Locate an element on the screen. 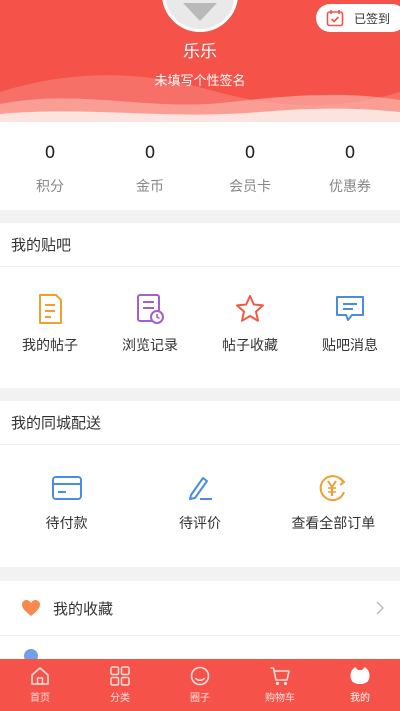 The height and width of the screenshot is (711, 400). chevron-right-icon is located at coordinates (380, 608).